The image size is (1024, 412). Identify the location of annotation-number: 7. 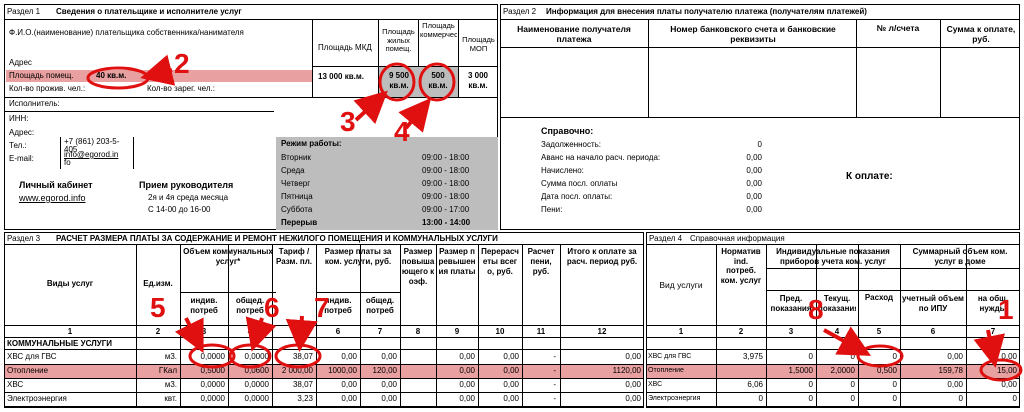
(322, 307).